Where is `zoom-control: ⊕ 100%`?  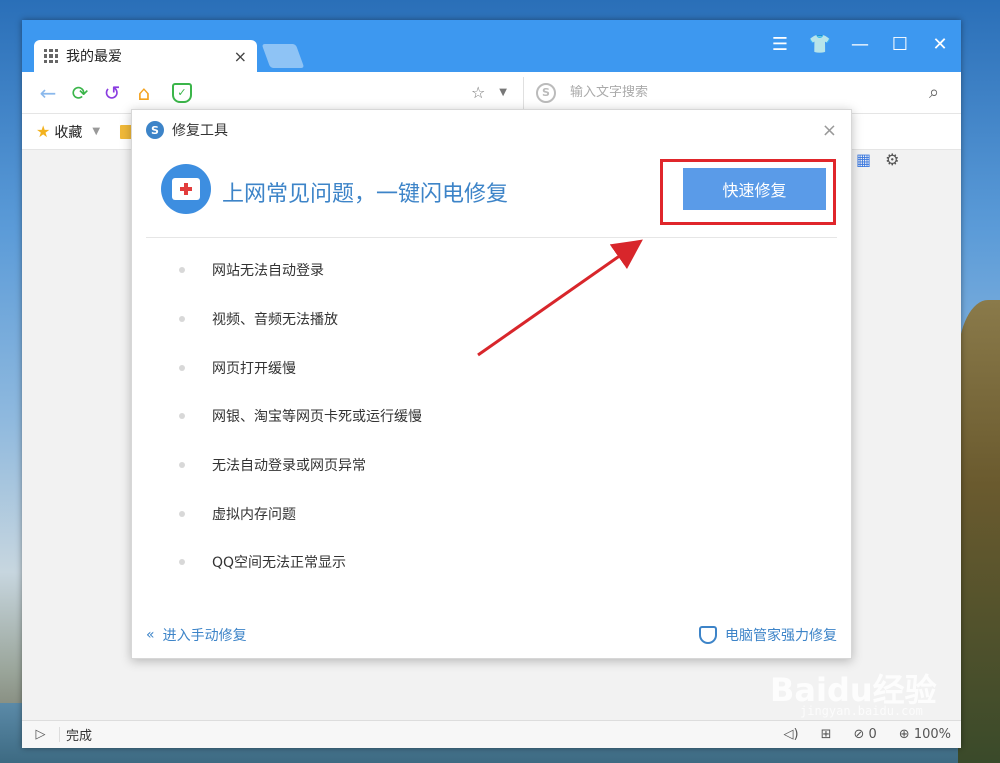 zoom-control: ⊕ 100% is located at coordinates (925, 734).